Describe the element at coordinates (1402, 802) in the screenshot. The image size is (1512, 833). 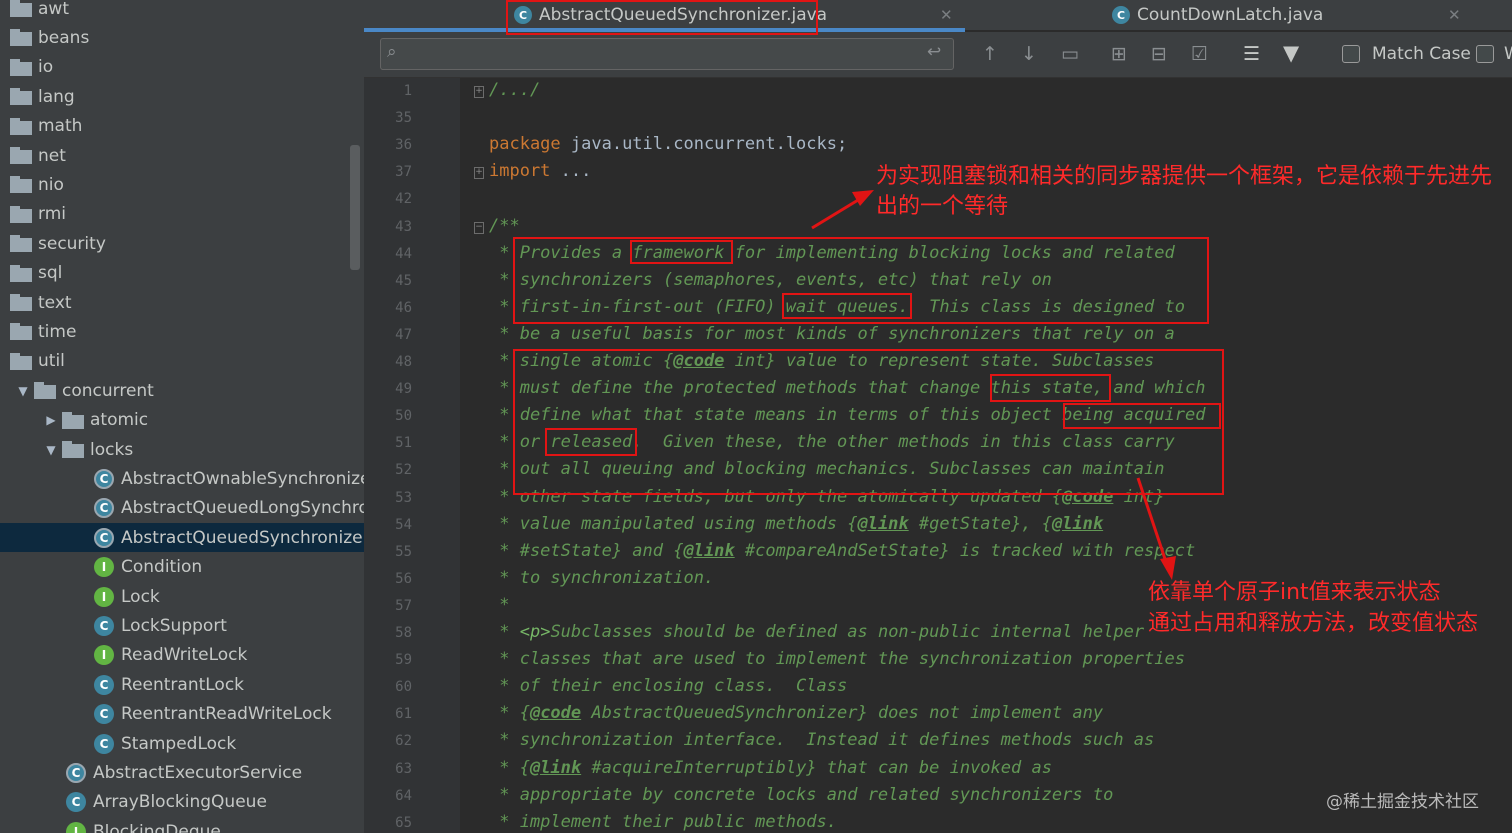
I see `watermark: @稀土掘金技术社区` at that location.